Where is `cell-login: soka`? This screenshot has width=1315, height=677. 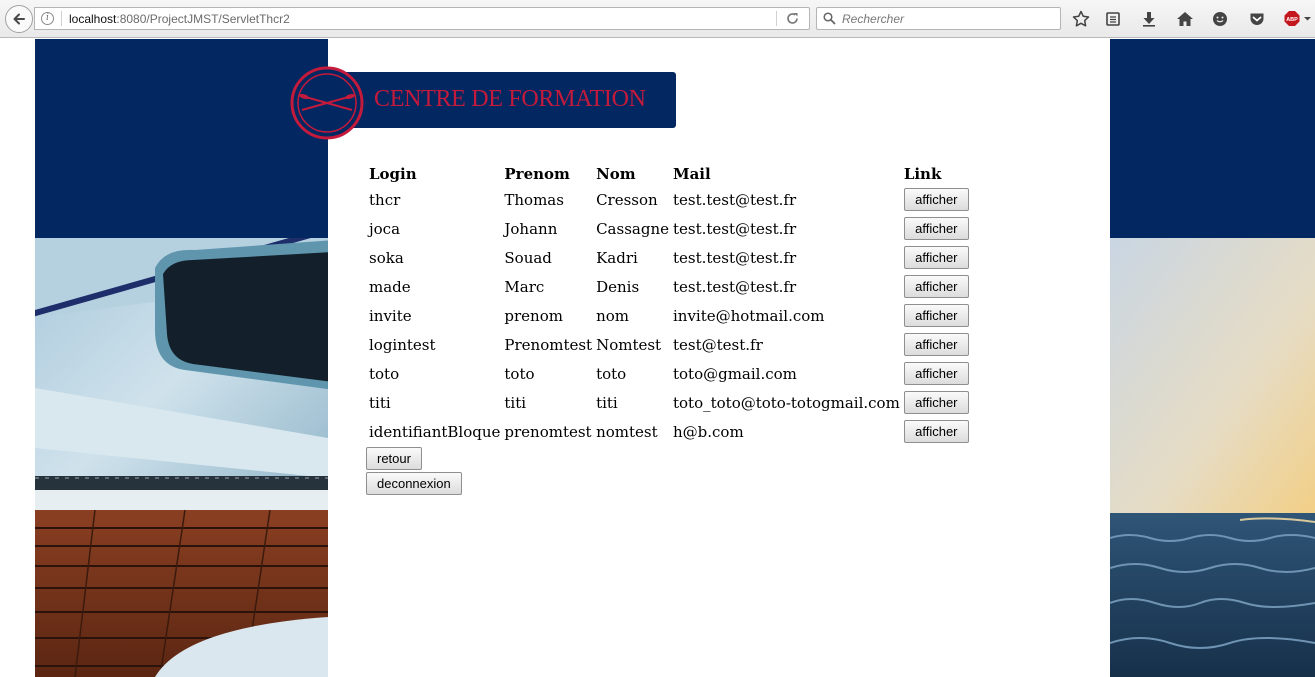
cell-login: soka is located at coordinates (386, 257).